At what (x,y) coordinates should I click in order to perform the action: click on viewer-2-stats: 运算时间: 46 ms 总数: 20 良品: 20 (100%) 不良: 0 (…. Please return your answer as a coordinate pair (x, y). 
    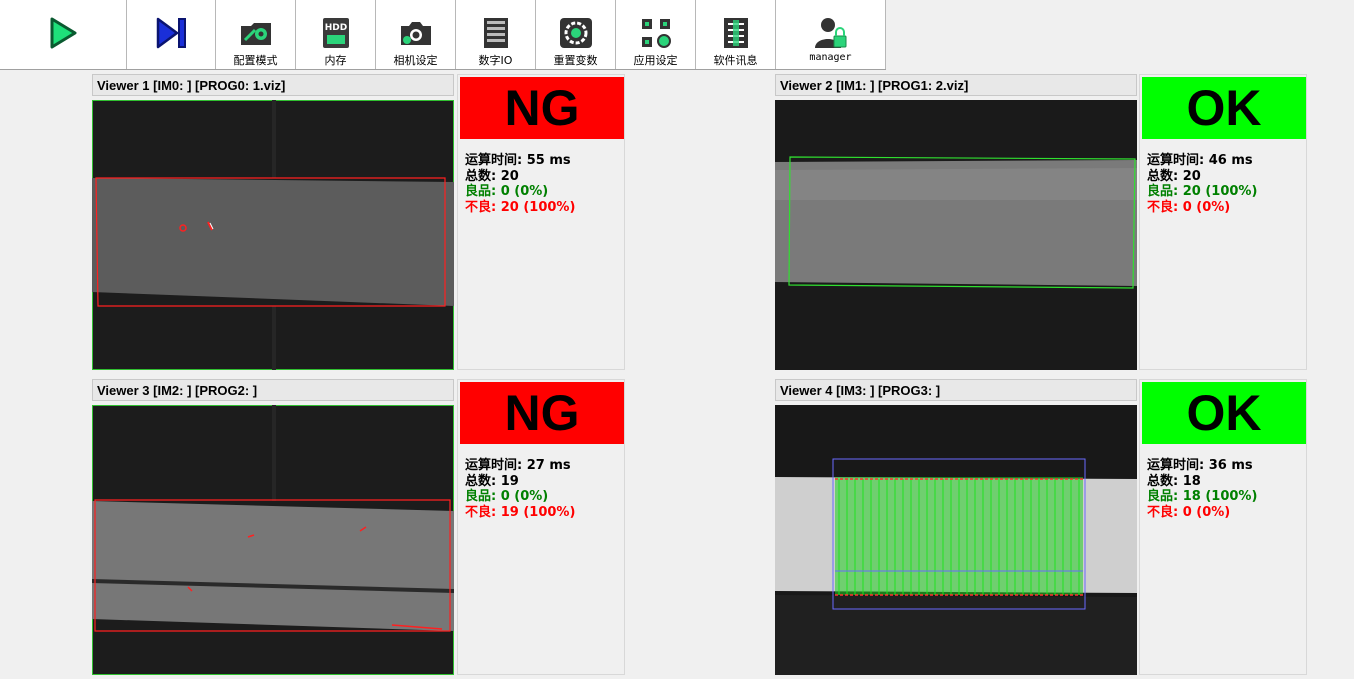
    Looking at the image, I should click on (1202, 184).